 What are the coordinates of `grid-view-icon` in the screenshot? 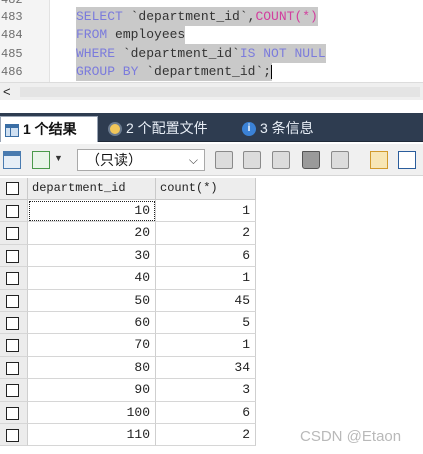 It's located at (379, 160).